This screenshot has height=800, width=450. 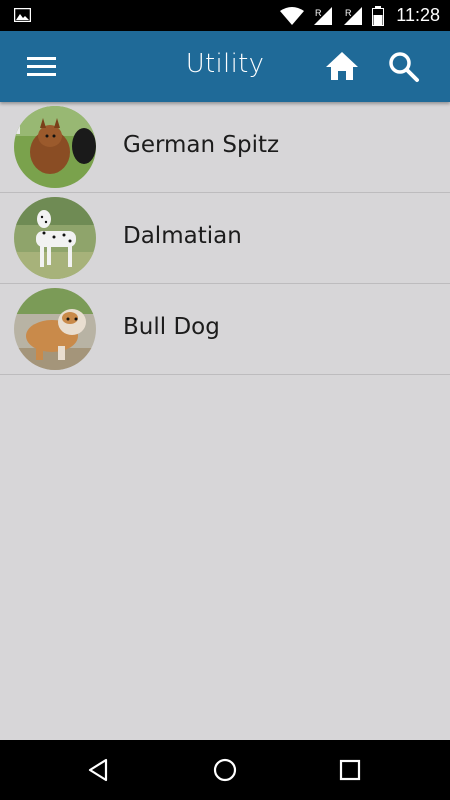 I want to click on menu-icon, so click(x=41, y=66).